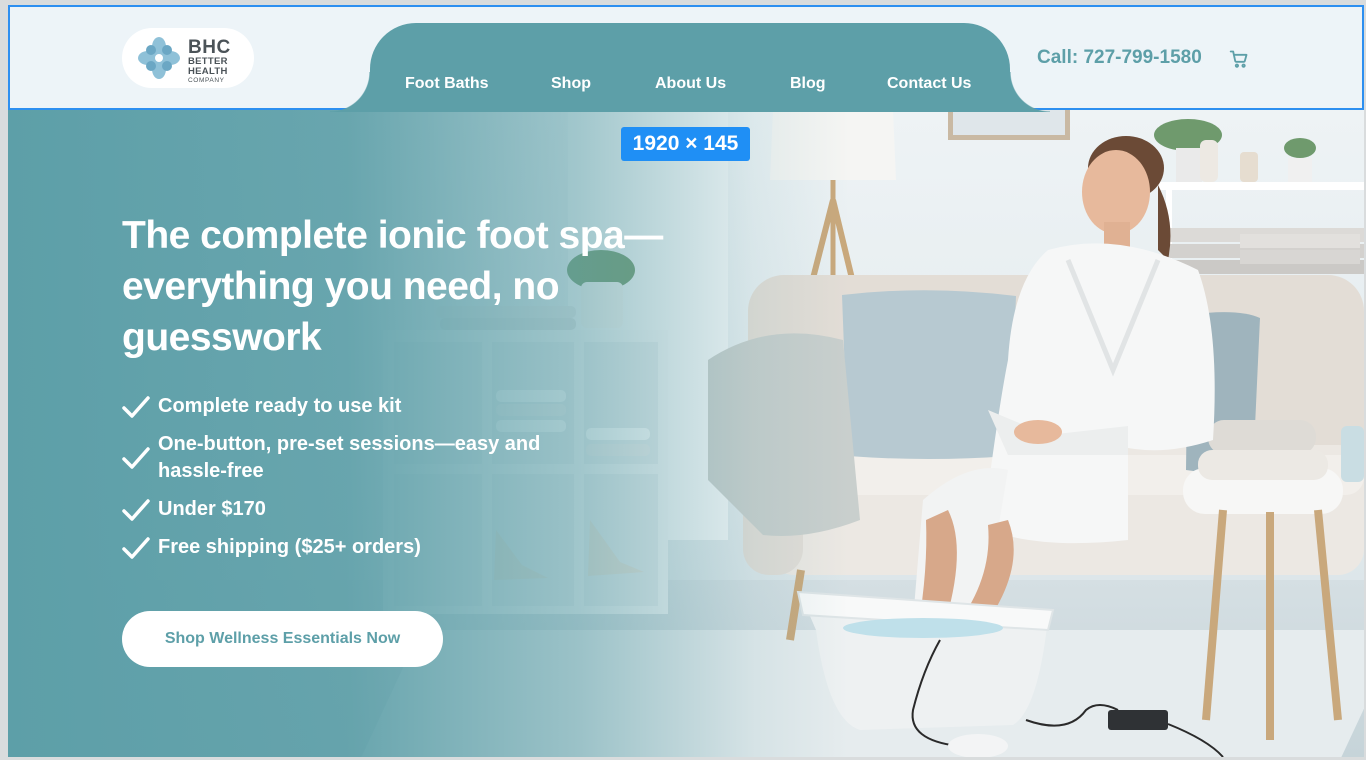 The image size is (1366, 760). I want to click on feature-item: Complete ready to use kit, so click(332, 406).